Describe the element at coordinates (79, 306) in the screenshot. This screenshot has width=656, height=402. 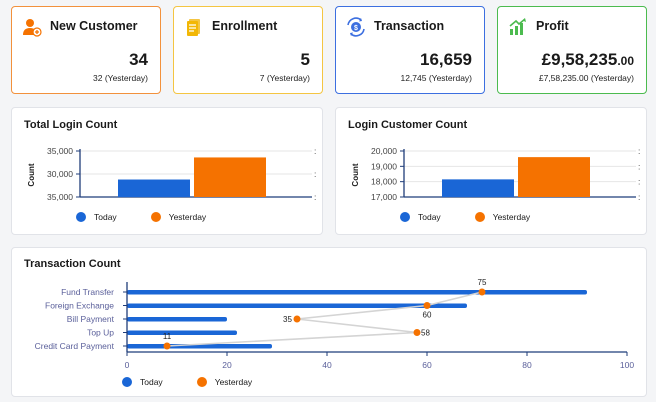
I see `category-label: Foreign Exchange` at that location.